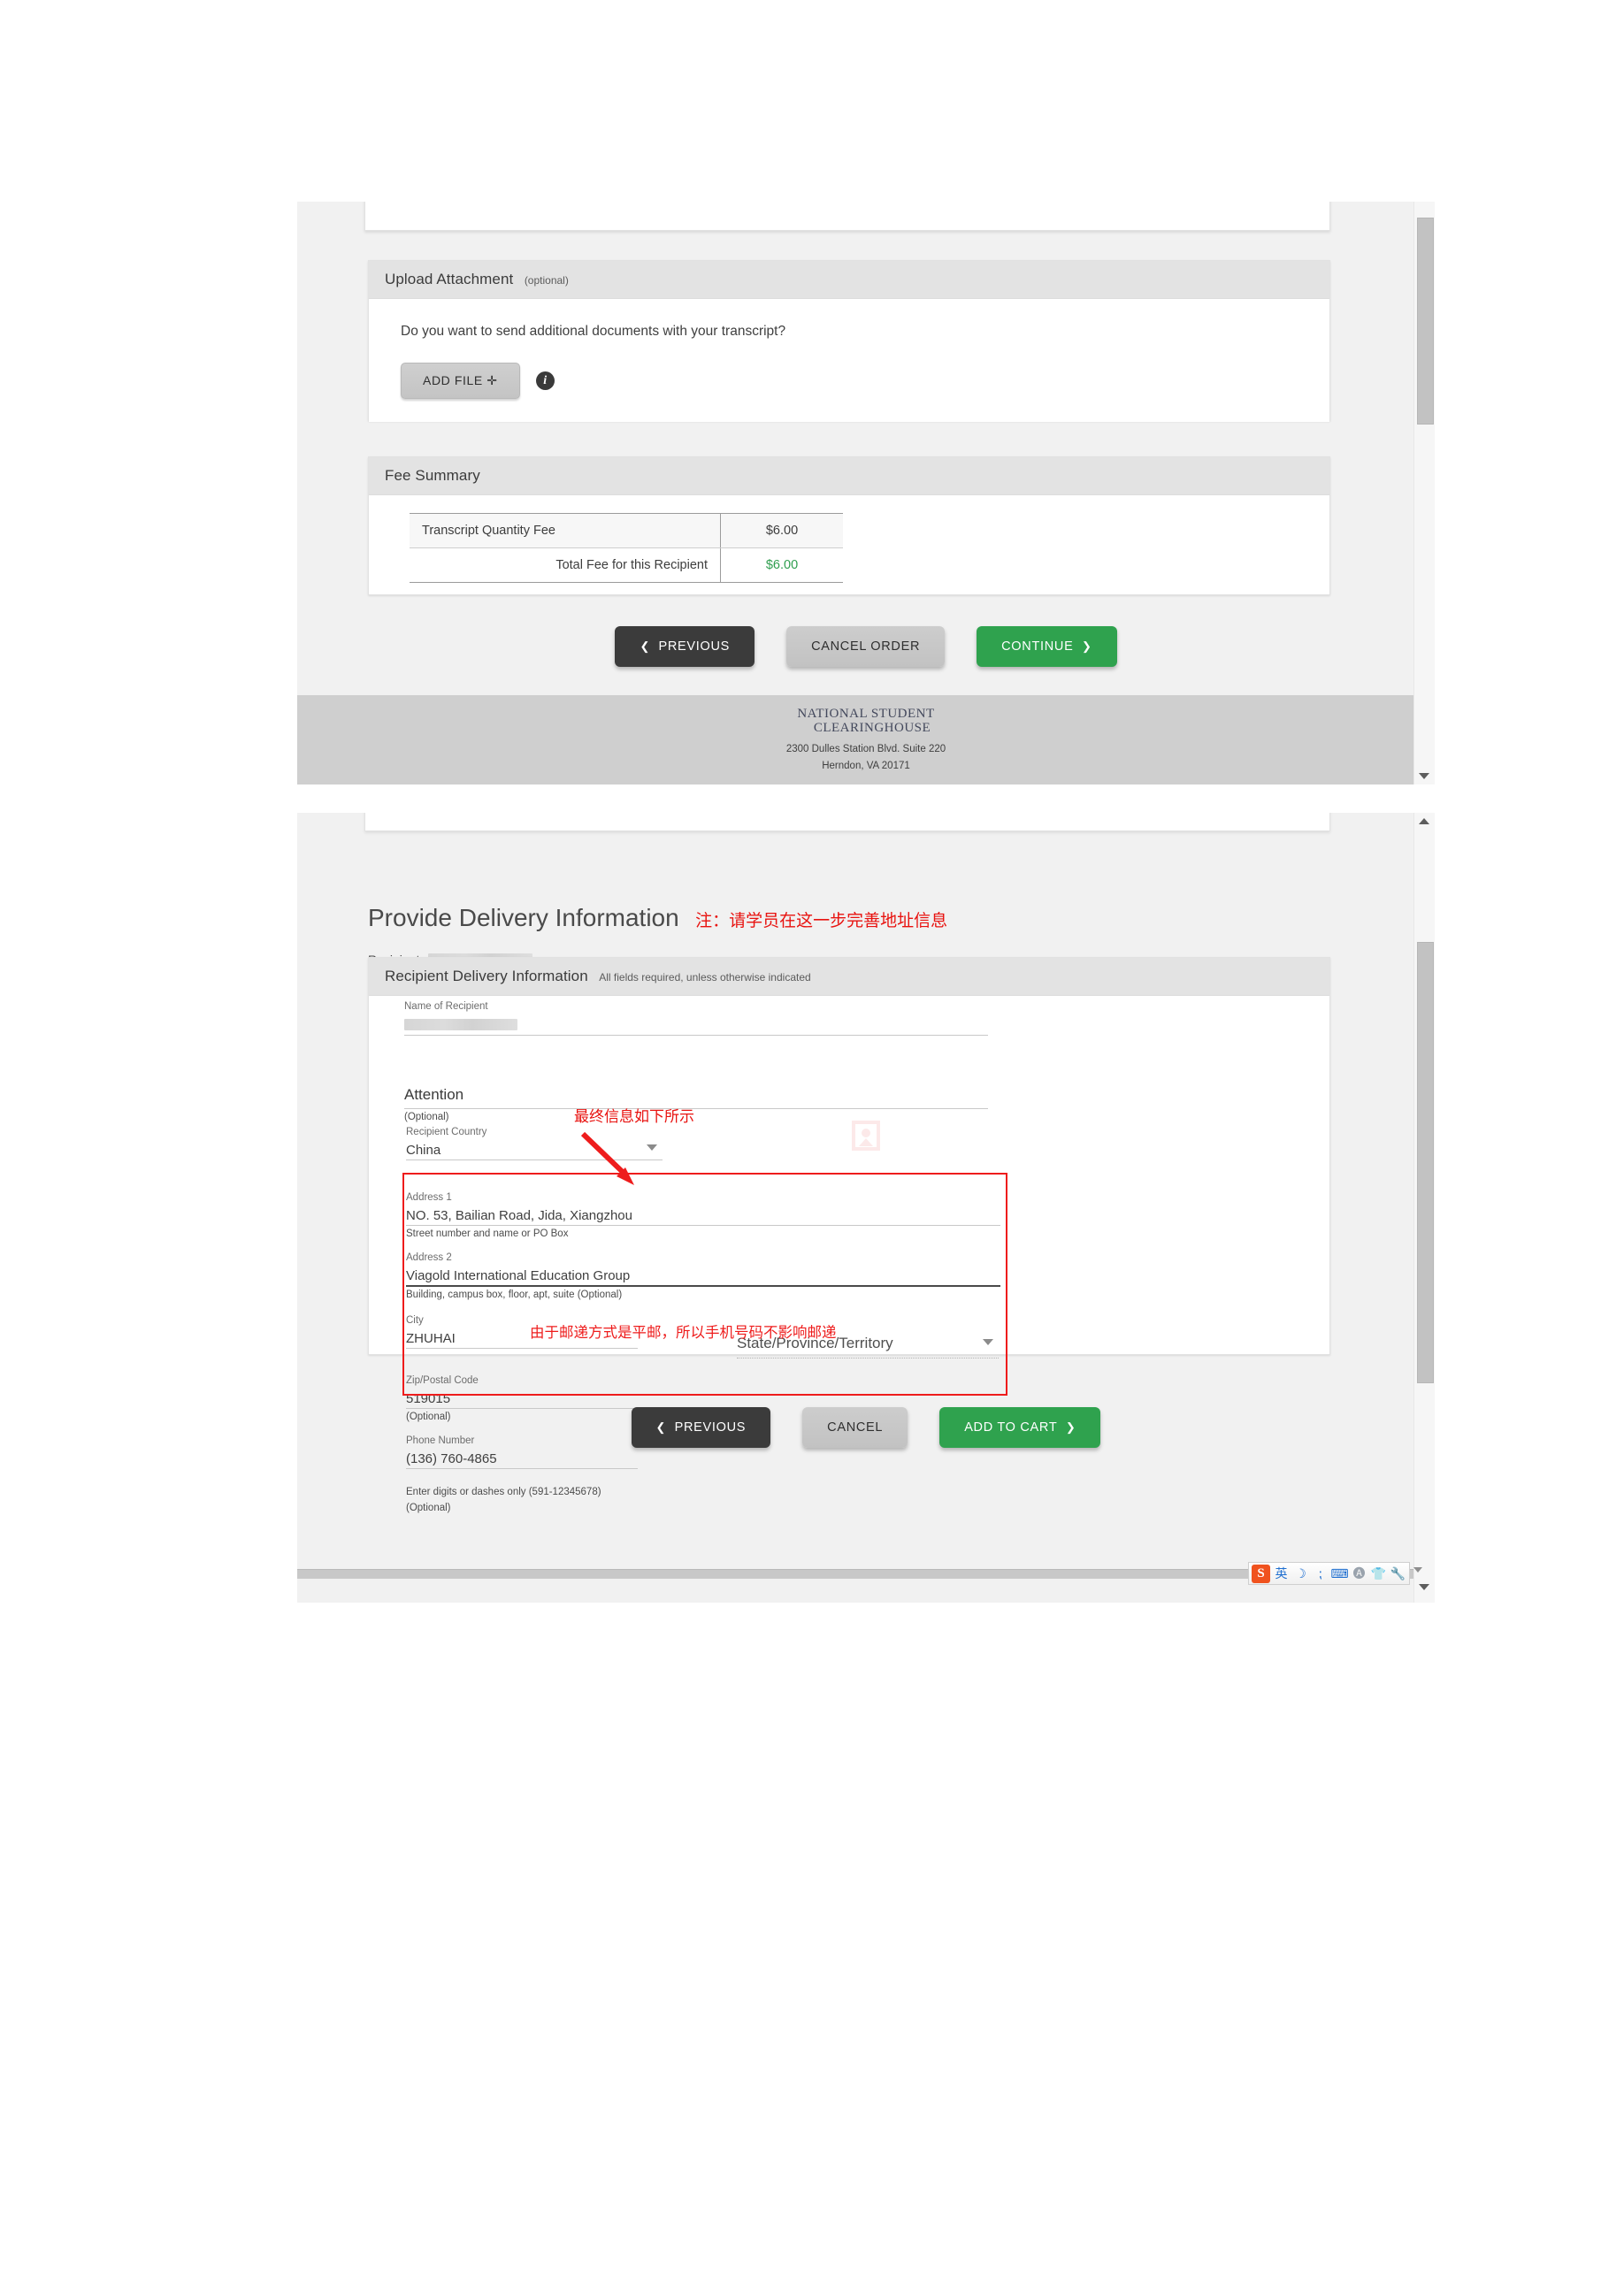 This screenshot has width=1624, height=2296. What do you see at coordinates (522, 1398) in the screenshot?
I see `zip-value: 519015` at bounding box center [522, 1398].